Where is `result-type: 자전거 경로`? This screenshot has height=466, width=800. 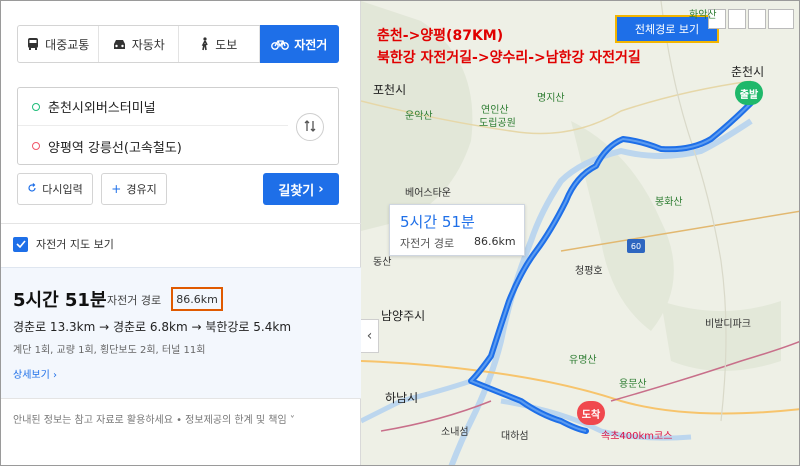
result-type: 자전거 경로 is located at coordinates (134, 300).